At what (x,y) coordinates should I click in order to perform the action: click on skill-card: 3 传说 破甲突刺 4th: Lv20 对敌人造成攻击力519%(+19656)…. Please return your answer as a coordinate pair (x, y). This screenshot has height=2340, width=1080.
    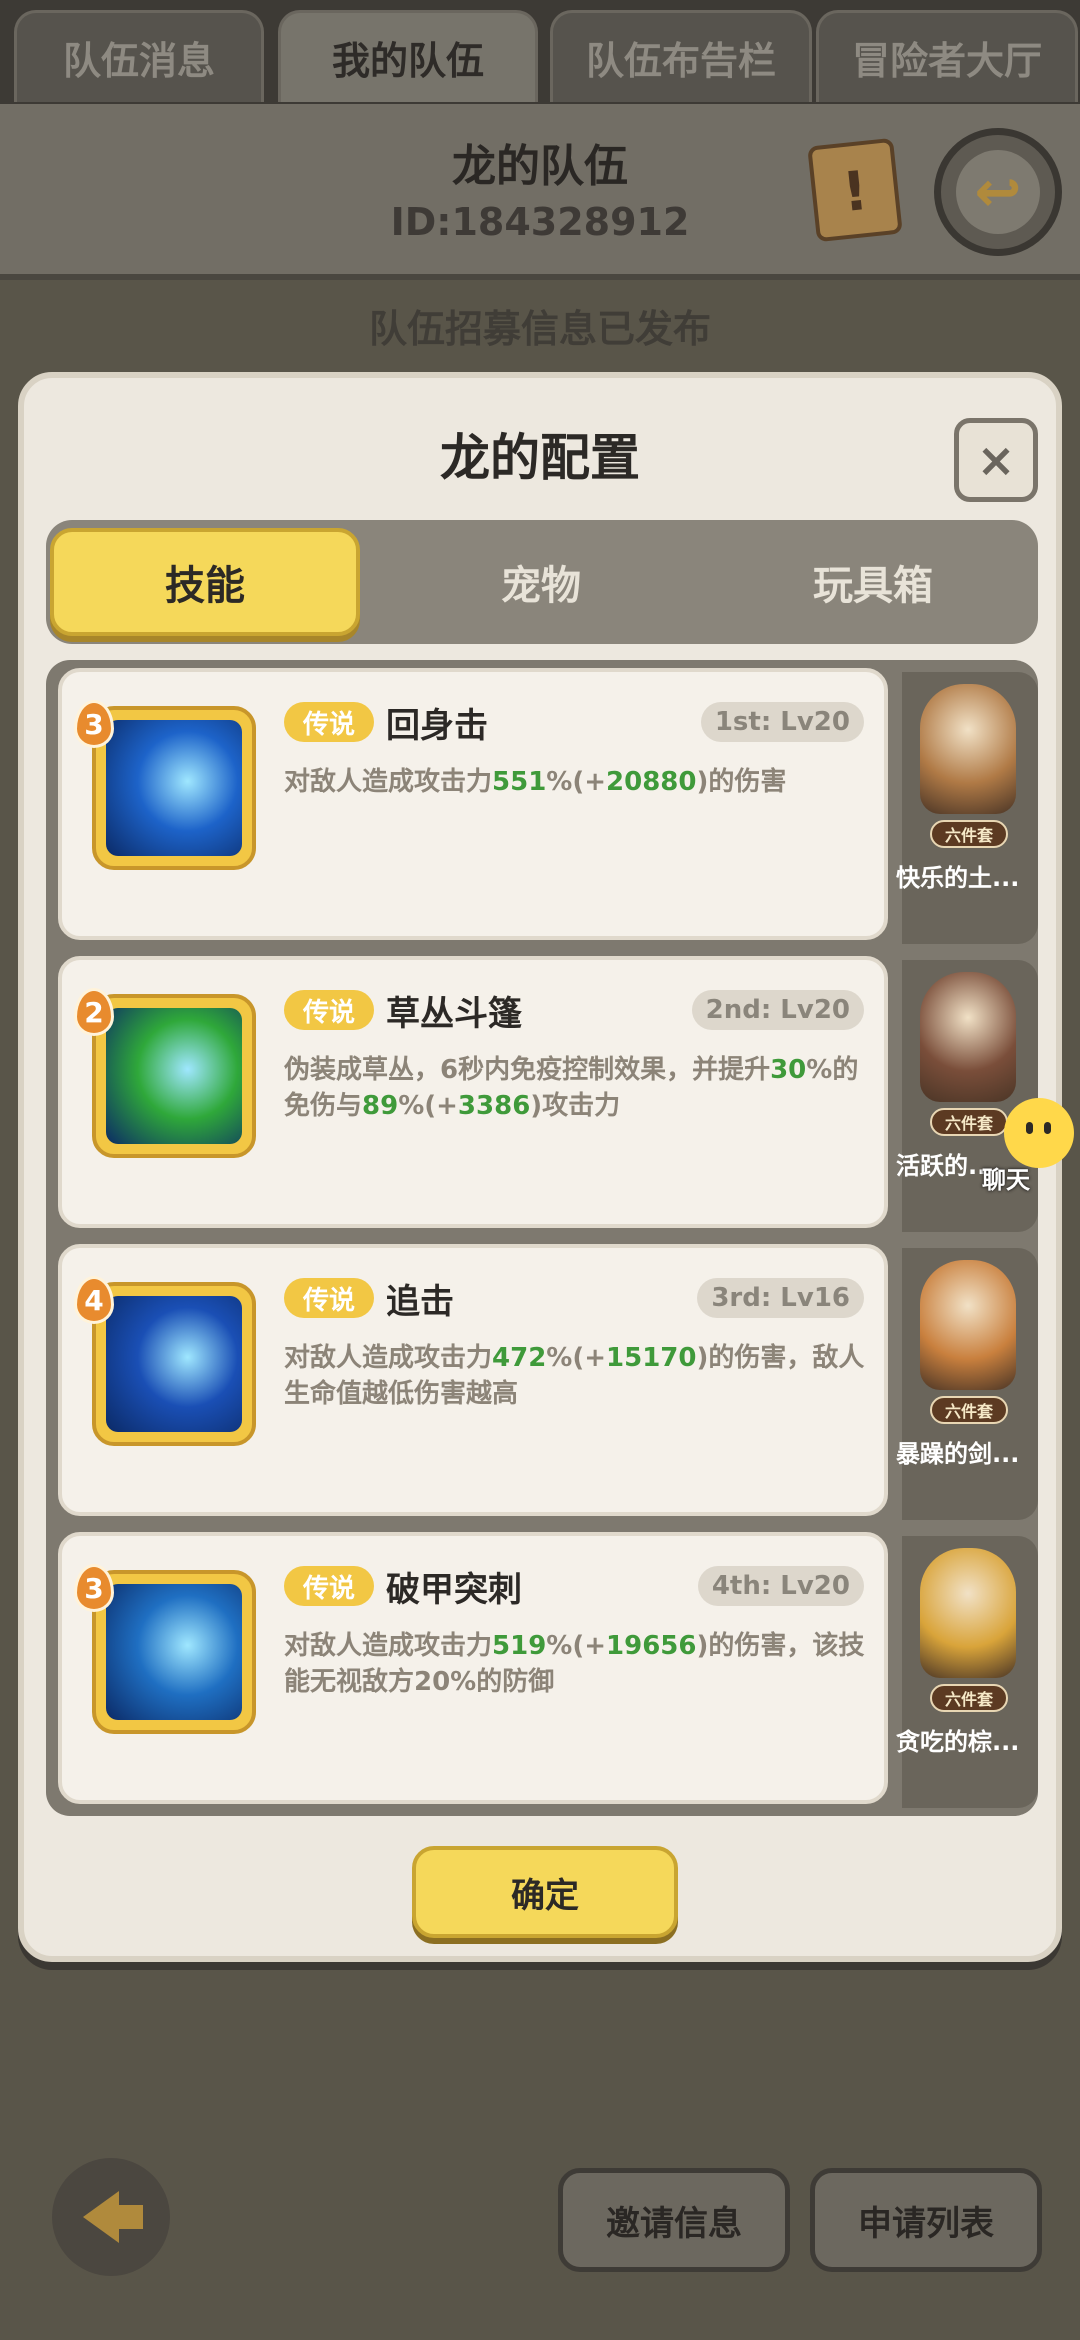
    Looking at the image, I should click on (473, 1668).